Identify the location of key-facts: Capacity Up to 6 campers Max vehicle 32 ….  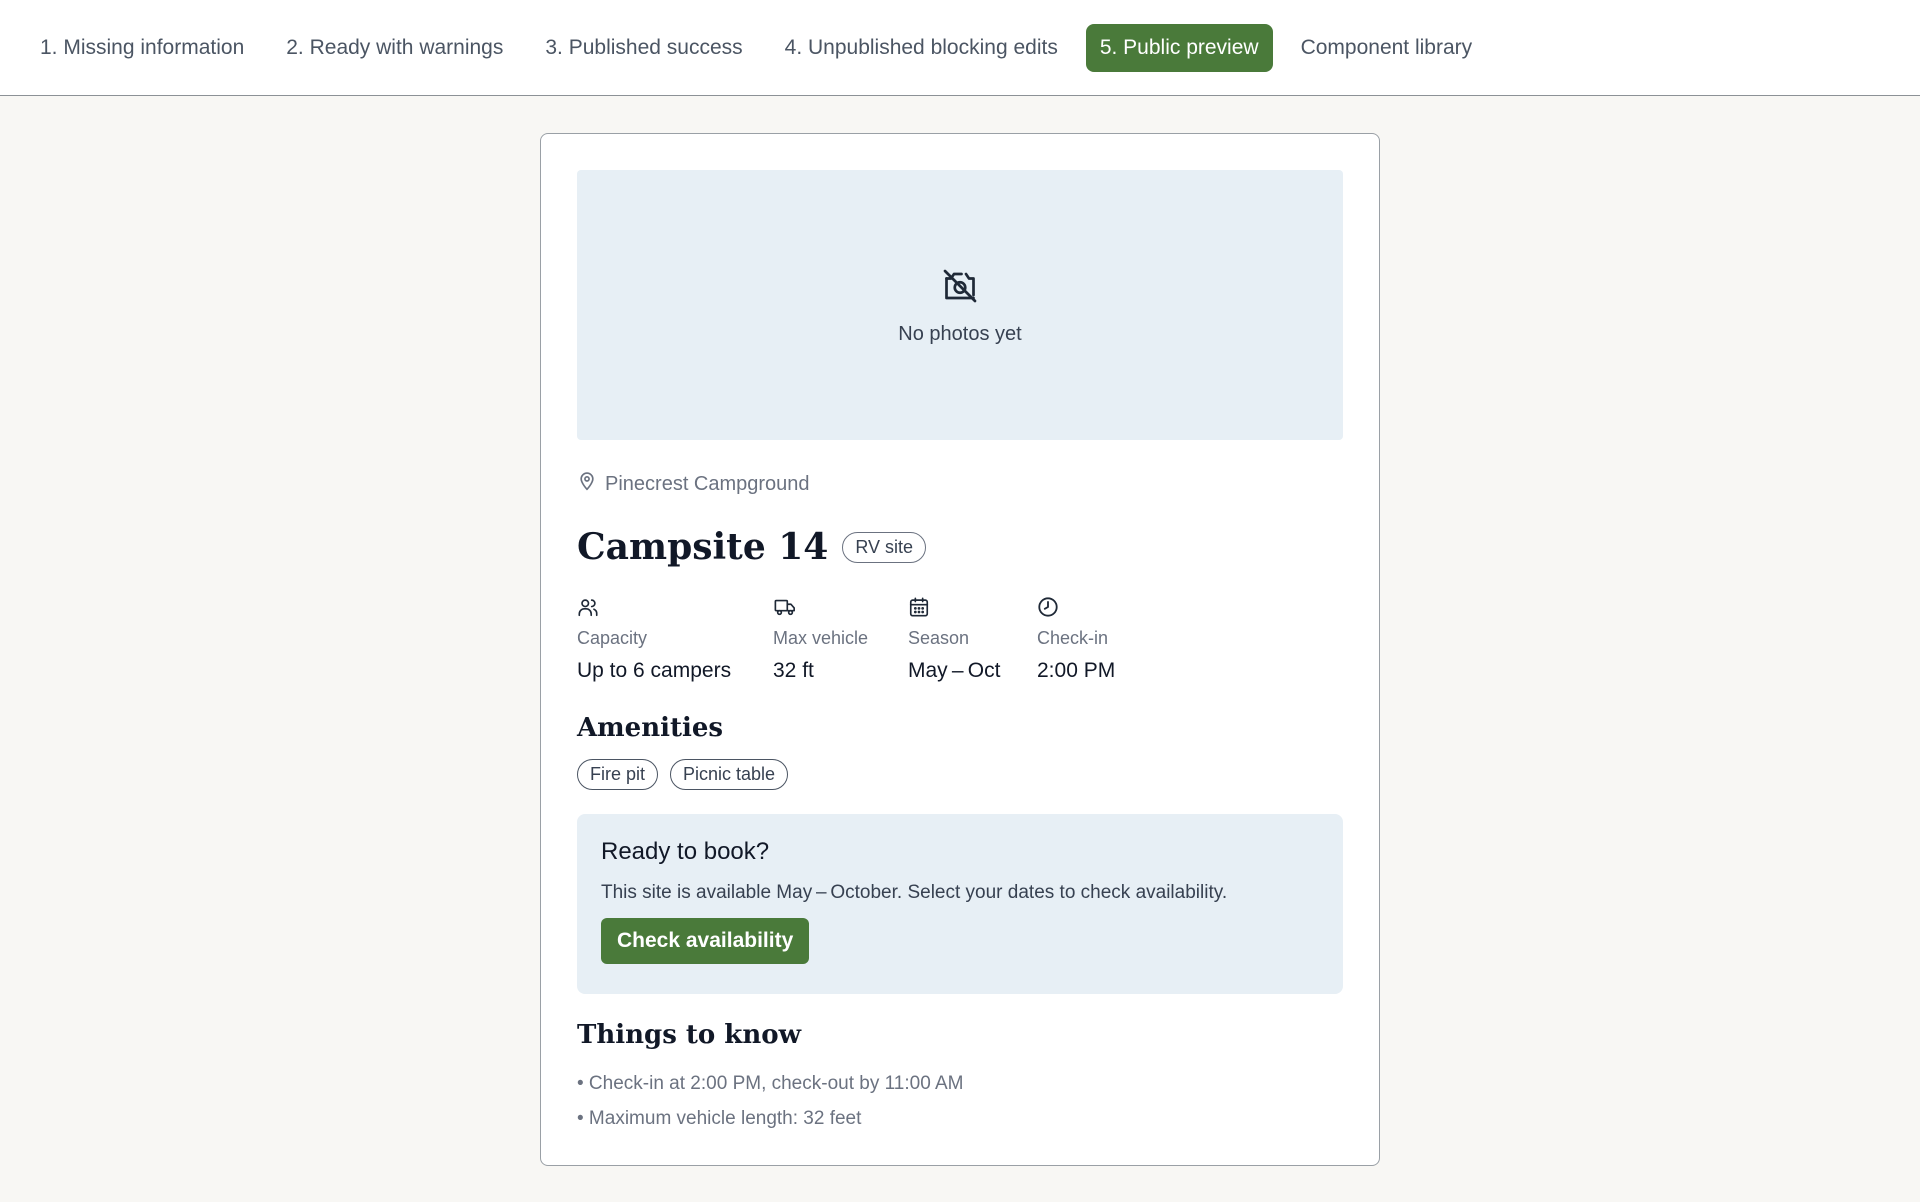
(960, 639).